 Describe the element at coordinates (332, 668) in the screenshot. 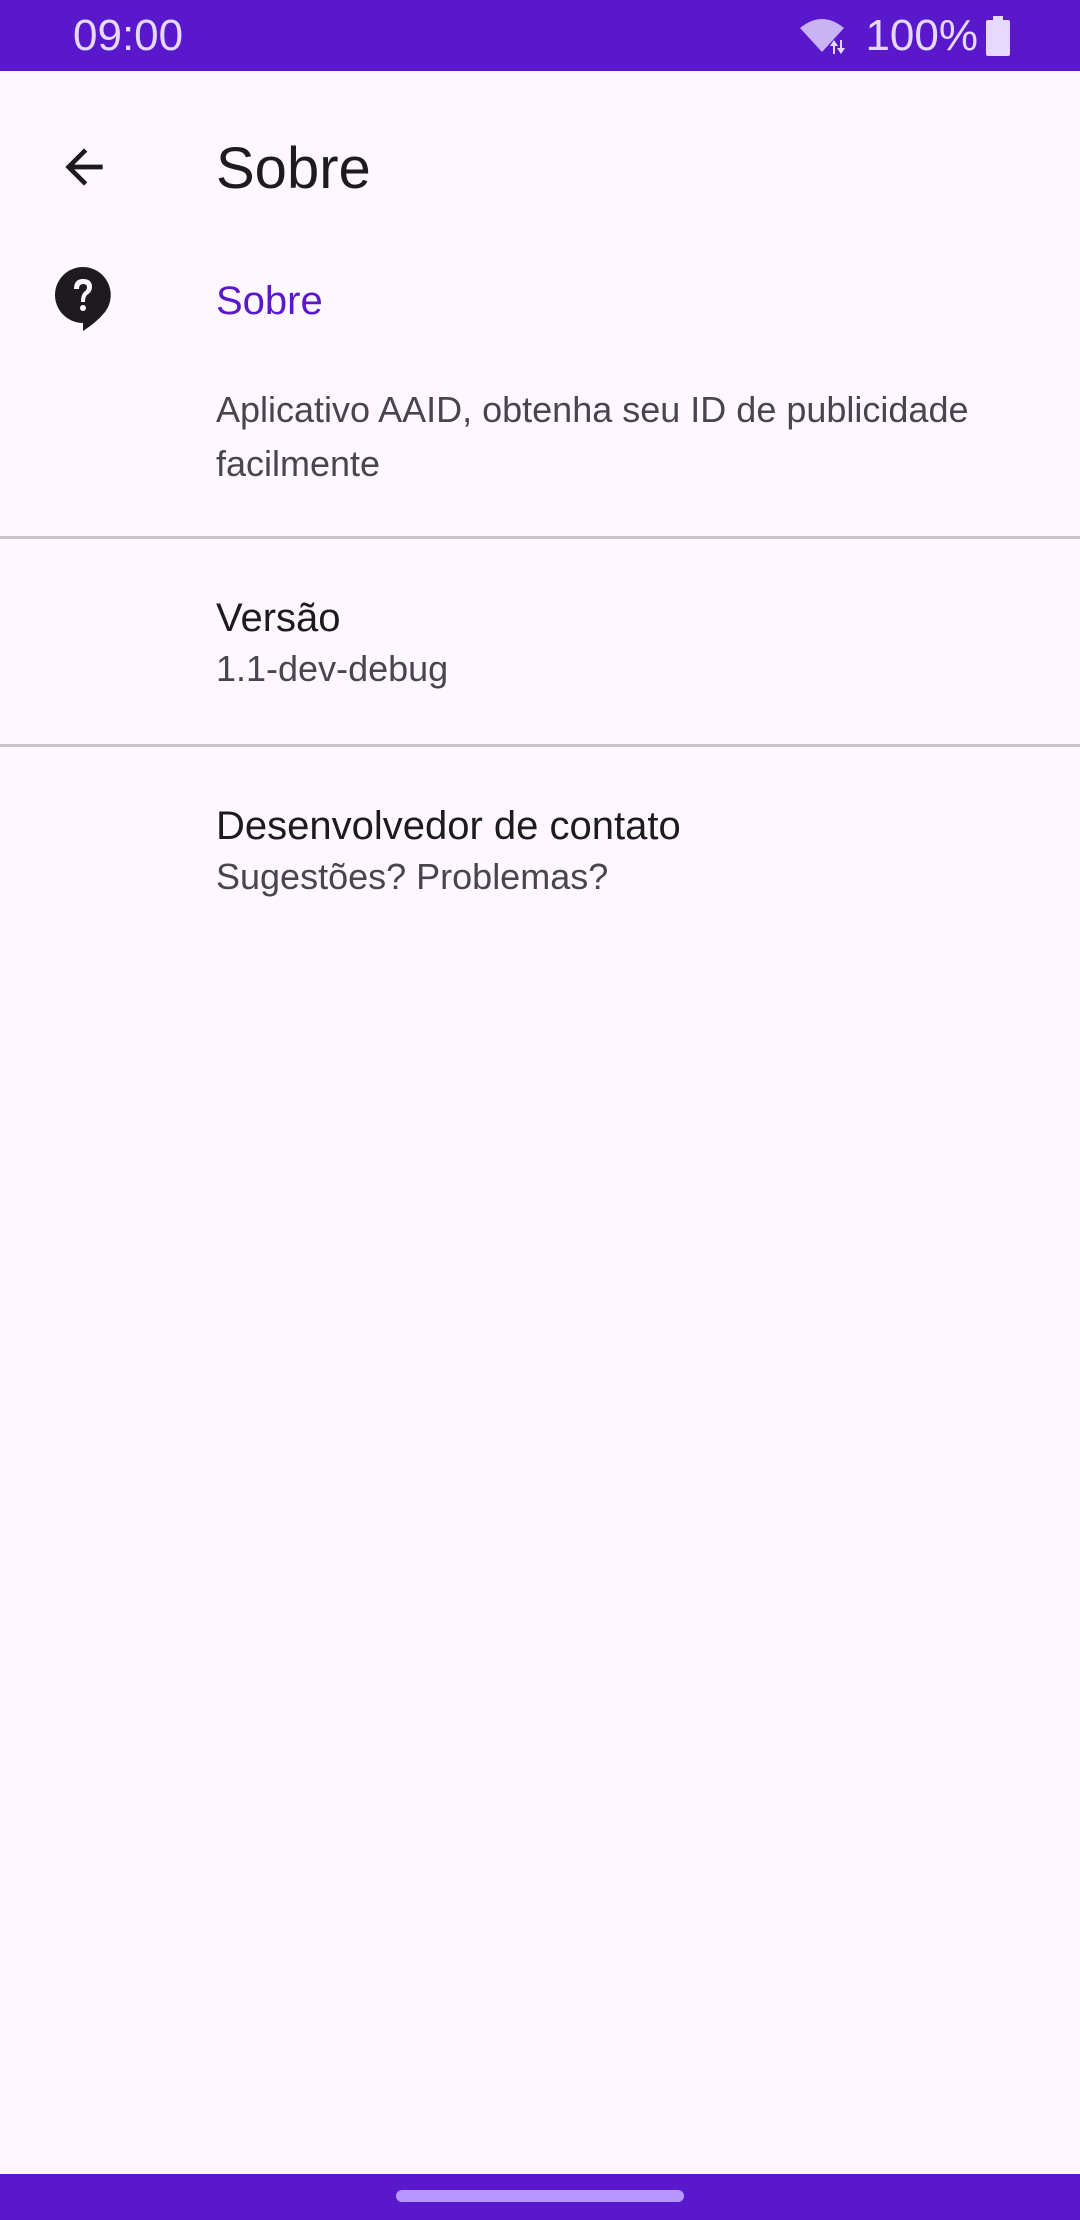

I see `version-summary: 1.1-dev-debug` at that location.